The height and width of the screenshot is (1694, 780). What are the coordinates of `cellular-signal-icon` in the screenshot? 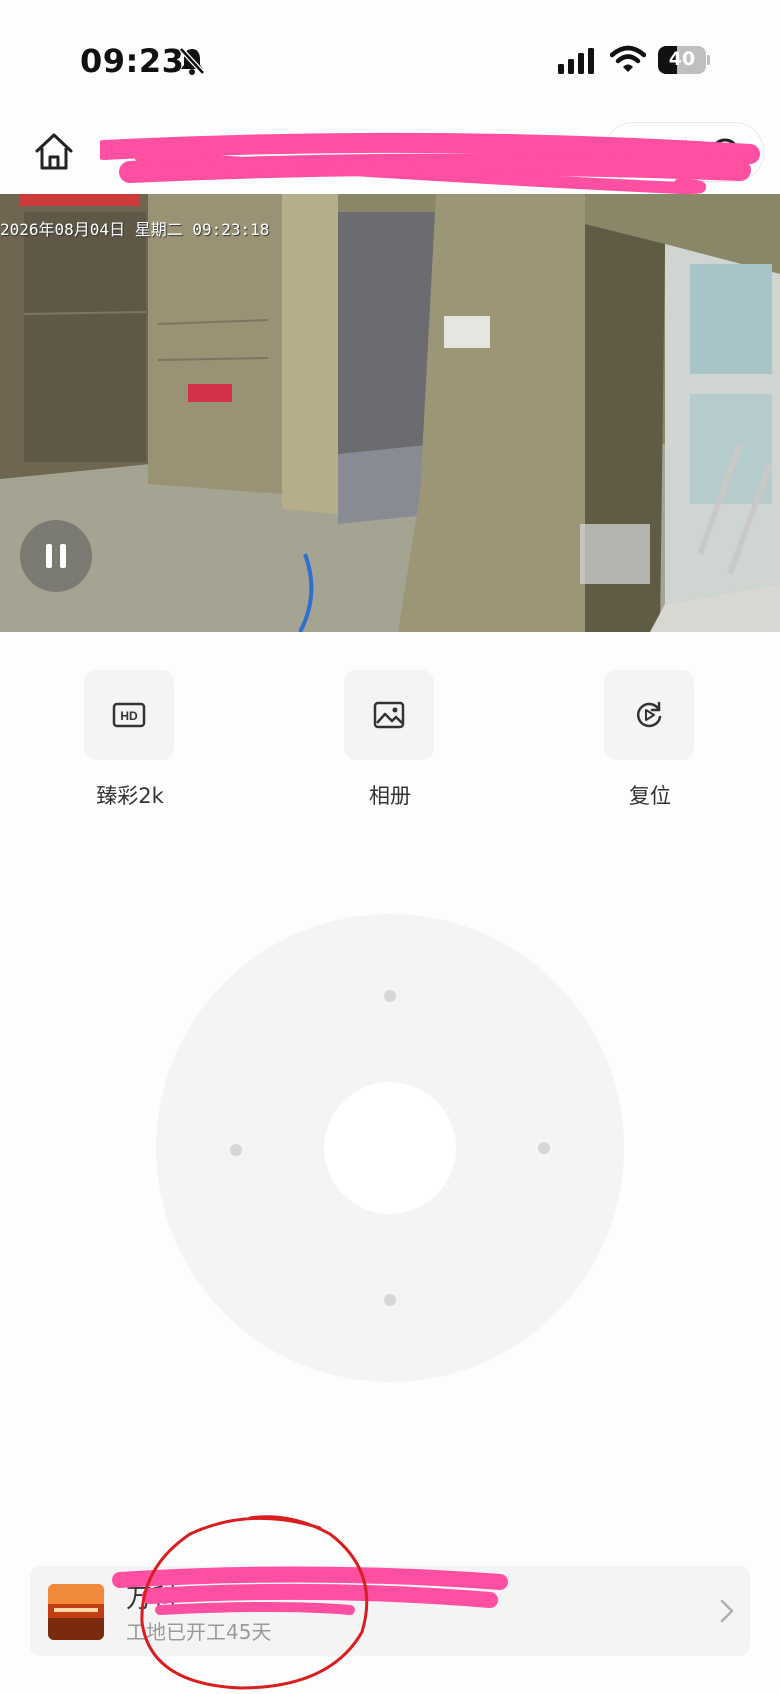 It's located at (576, 61).